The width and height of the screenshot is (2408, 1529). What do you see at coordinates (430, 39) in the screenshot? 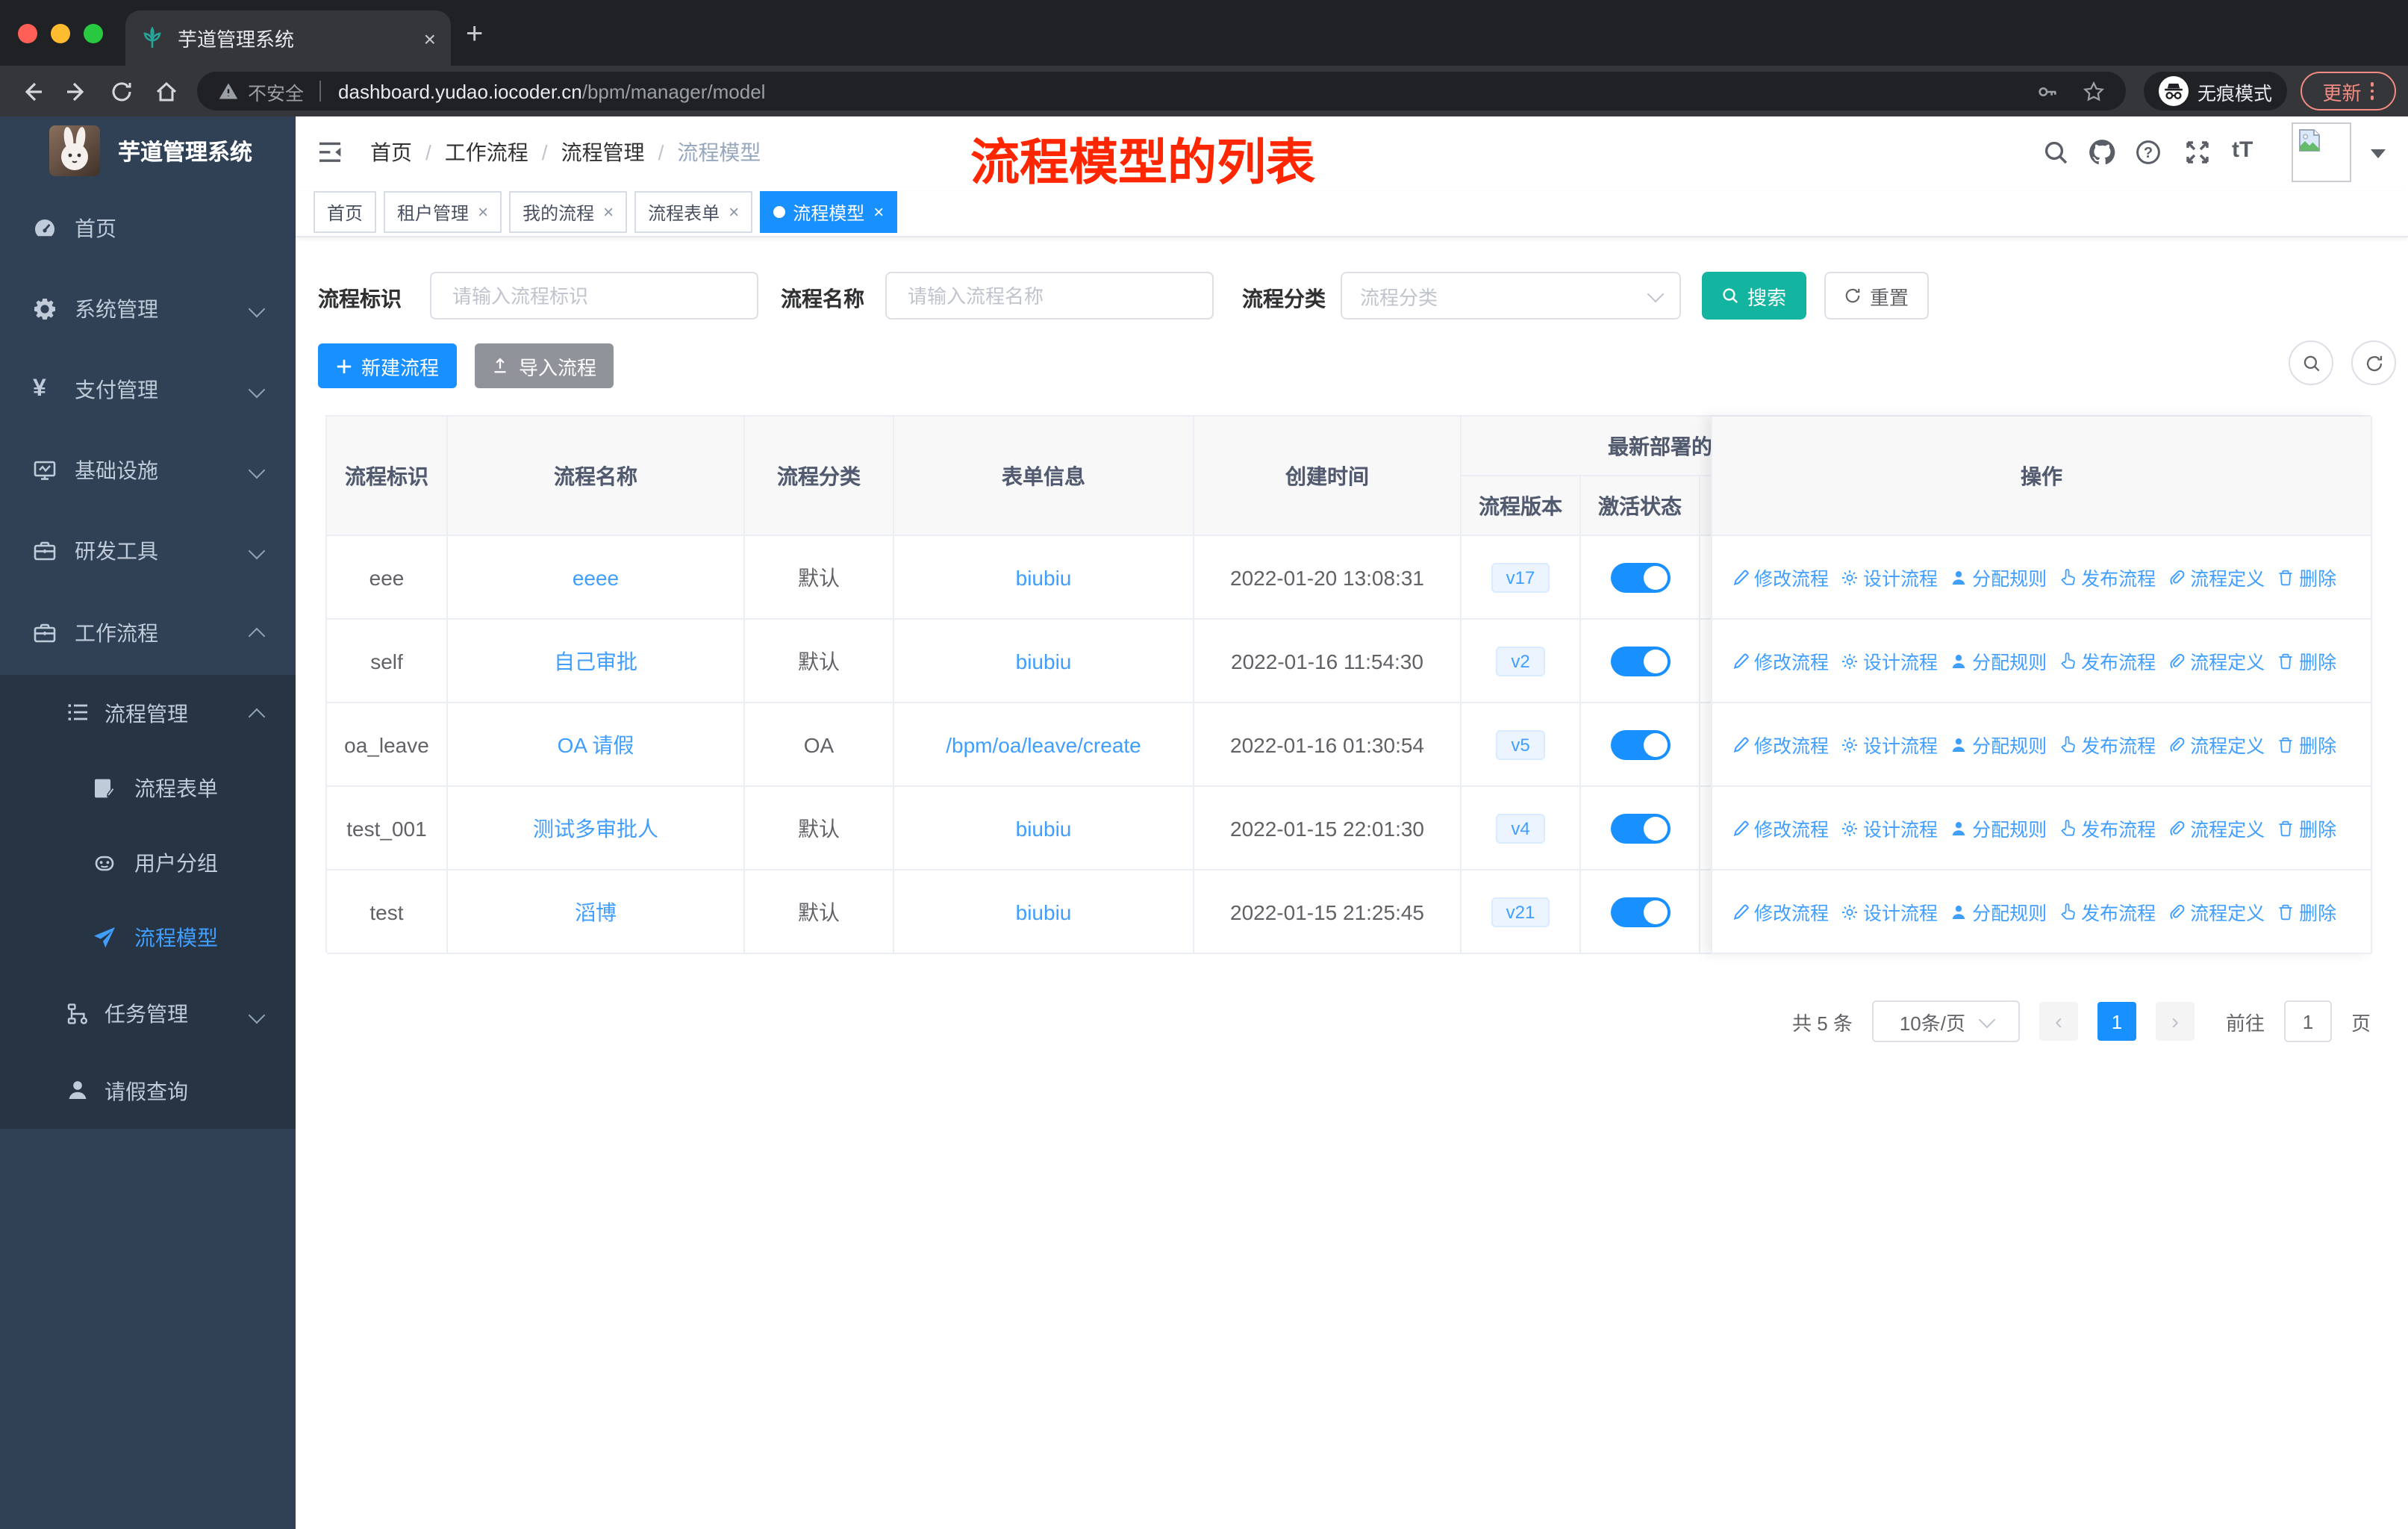
I see `tab-close-icon: ×` at bounding box center [430, 39].